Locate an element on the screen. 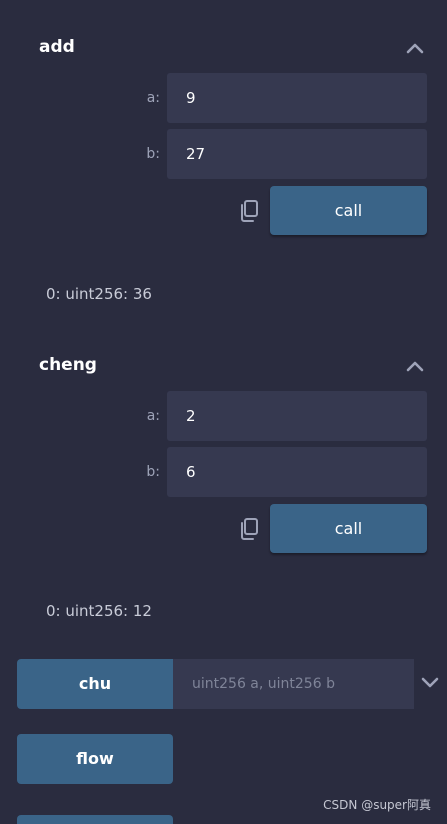 The height and width of the screenshot is (824, 447). function-title: add is located at coordinates (57, 47).